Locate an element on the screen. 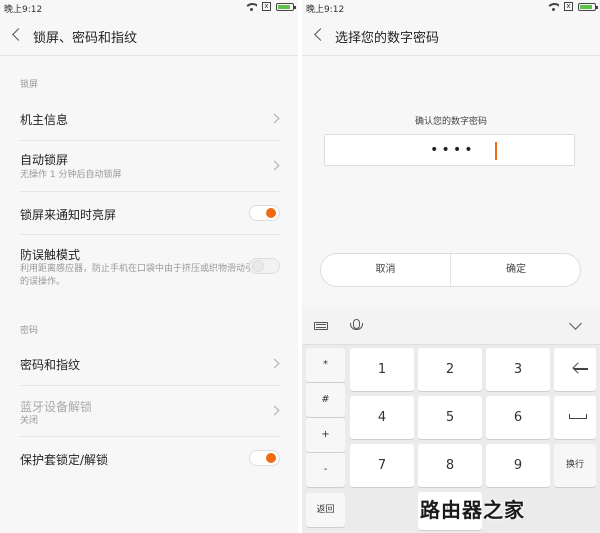 The height and width of the screenshot is (533, 600). microphone-icon is located at coordinates (356, 324).